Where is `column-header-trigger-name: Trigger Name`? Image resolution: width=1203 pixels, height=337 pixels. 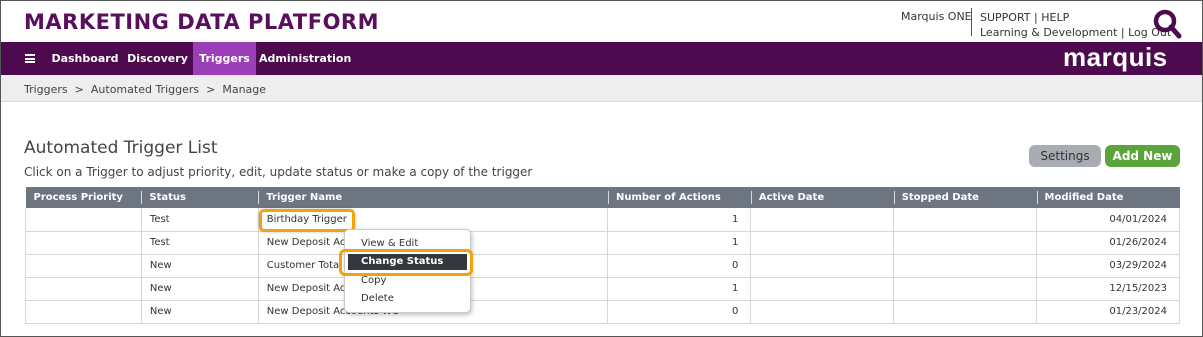 column-header-trigger-name: Trigger Name is located at coordinates (433, 197).